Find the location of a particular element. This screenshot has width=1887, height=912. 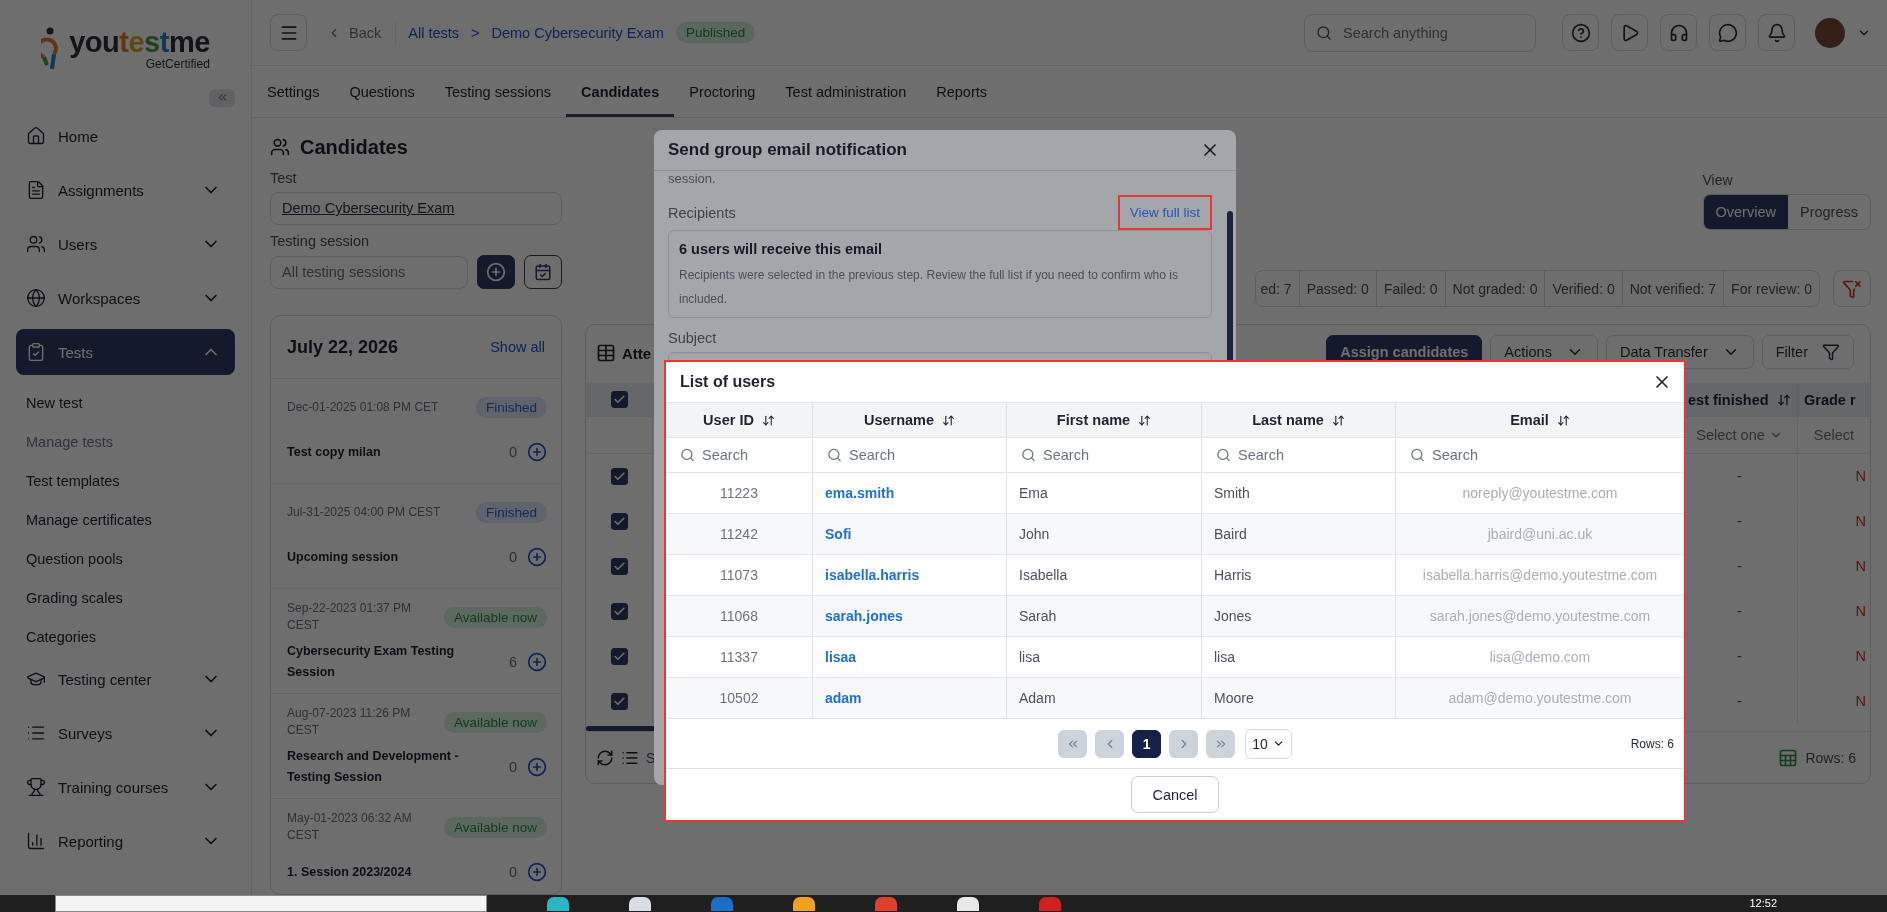

stat-count: ed: 7 is located at coordinates (1277, 288).